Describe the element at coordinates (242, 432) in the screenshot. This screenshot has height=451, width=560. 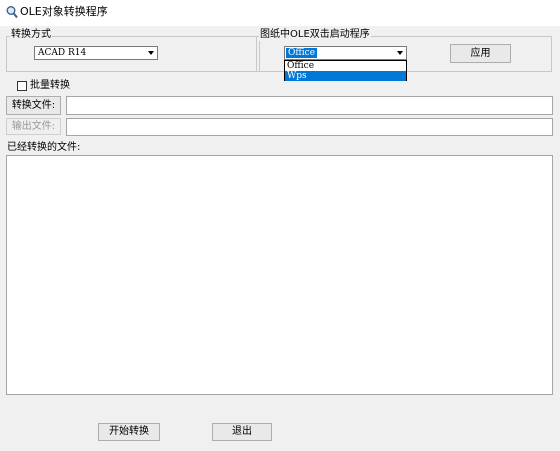
I see `exit-button: 退出` at that location.